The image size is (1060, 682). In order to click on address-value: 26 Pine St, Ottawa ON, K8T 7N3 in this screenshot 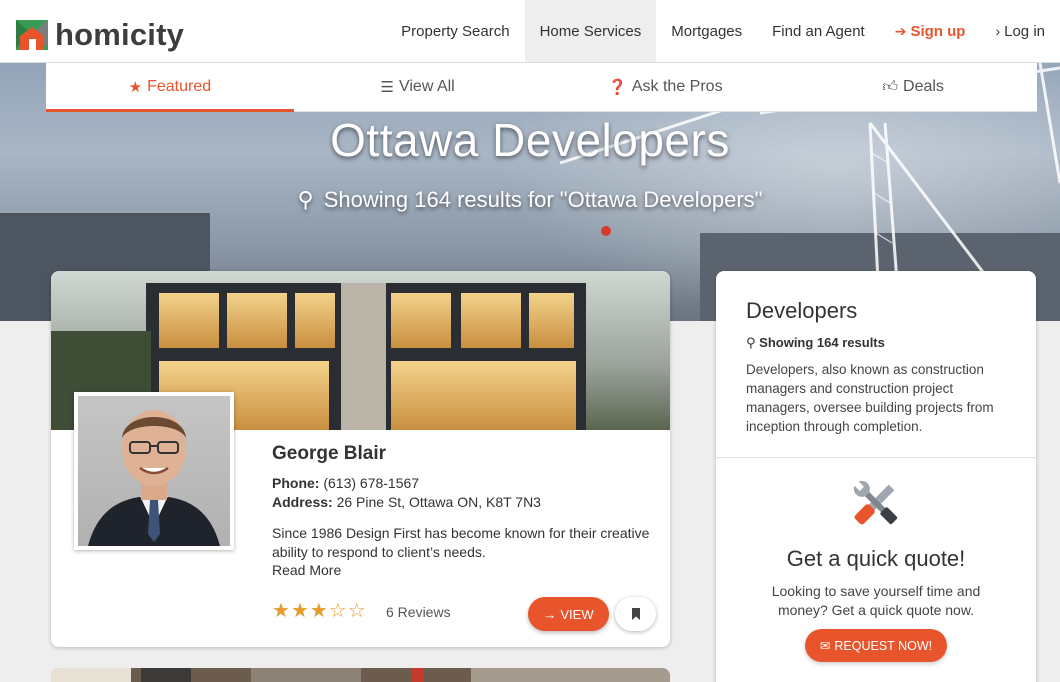, I will do `click(438, 502)`.